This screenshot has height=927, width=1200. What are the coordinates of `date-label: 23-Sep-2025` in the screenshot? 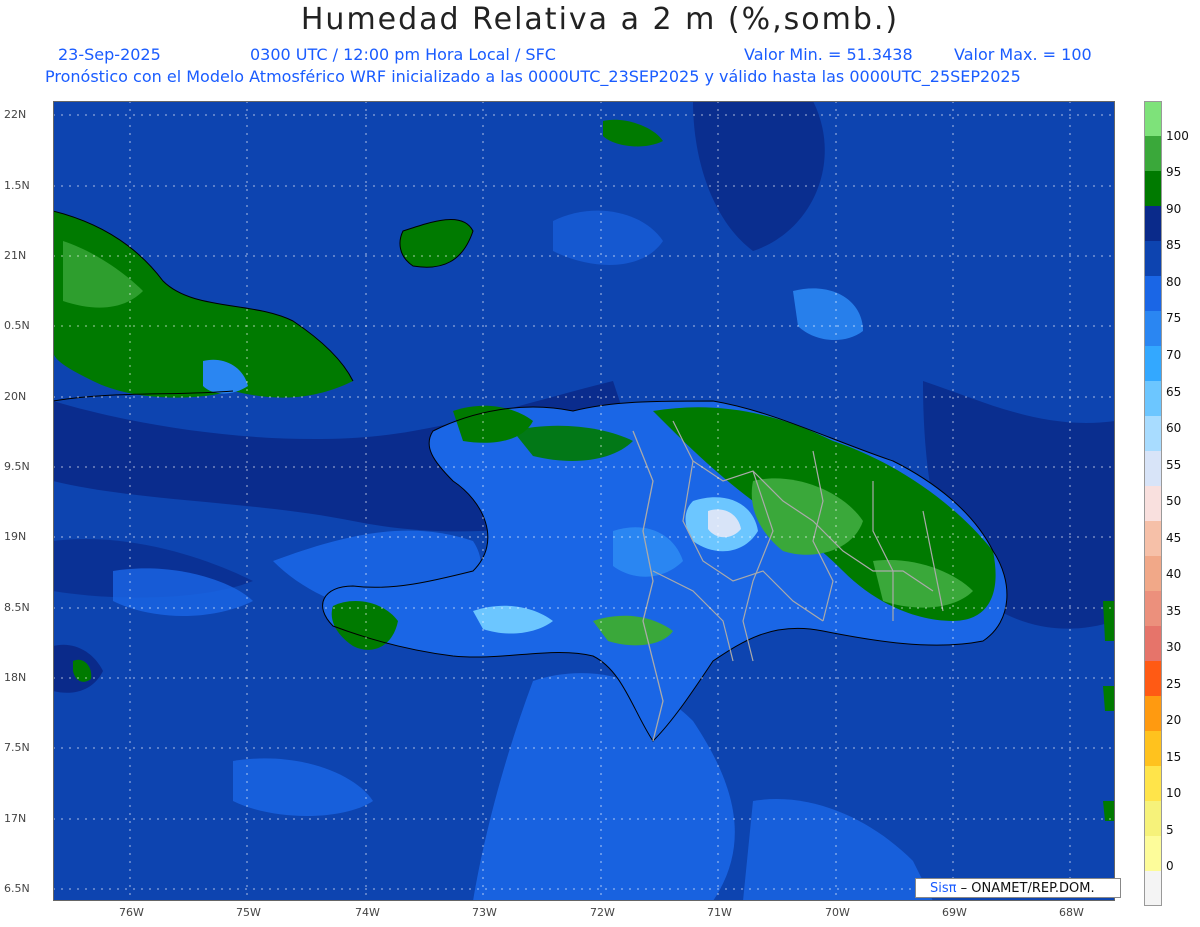 It's located at (109, 54).